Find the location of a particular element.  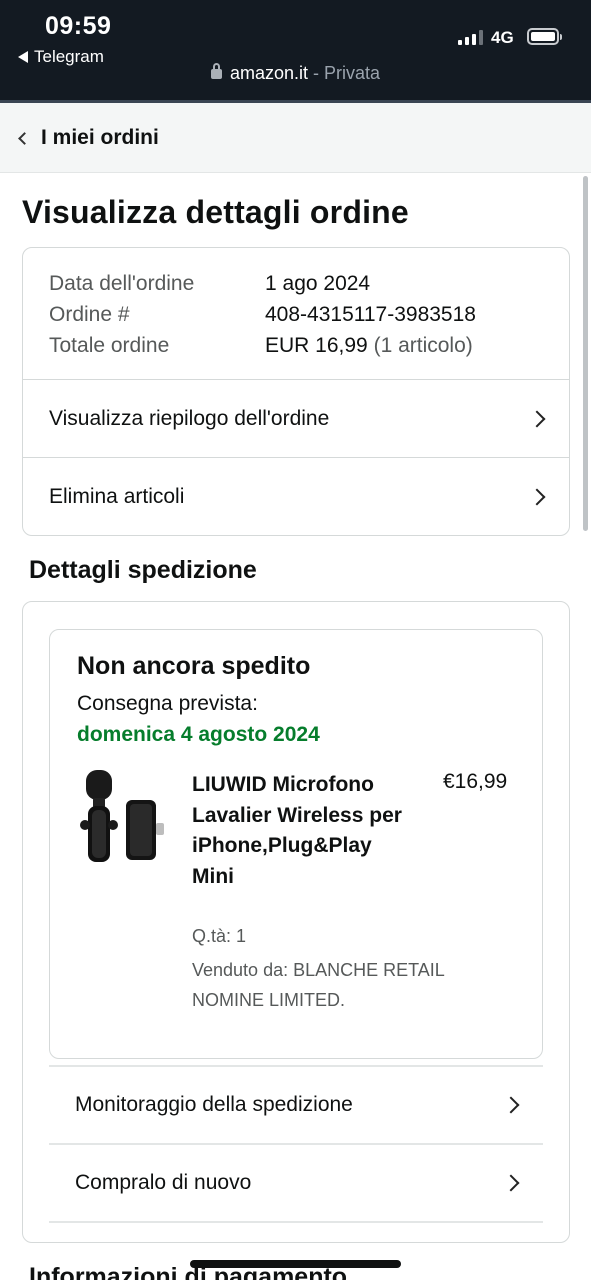

order-number-row: Ordine # 408-4315117-3983518 is located at coordinates (304, 314).